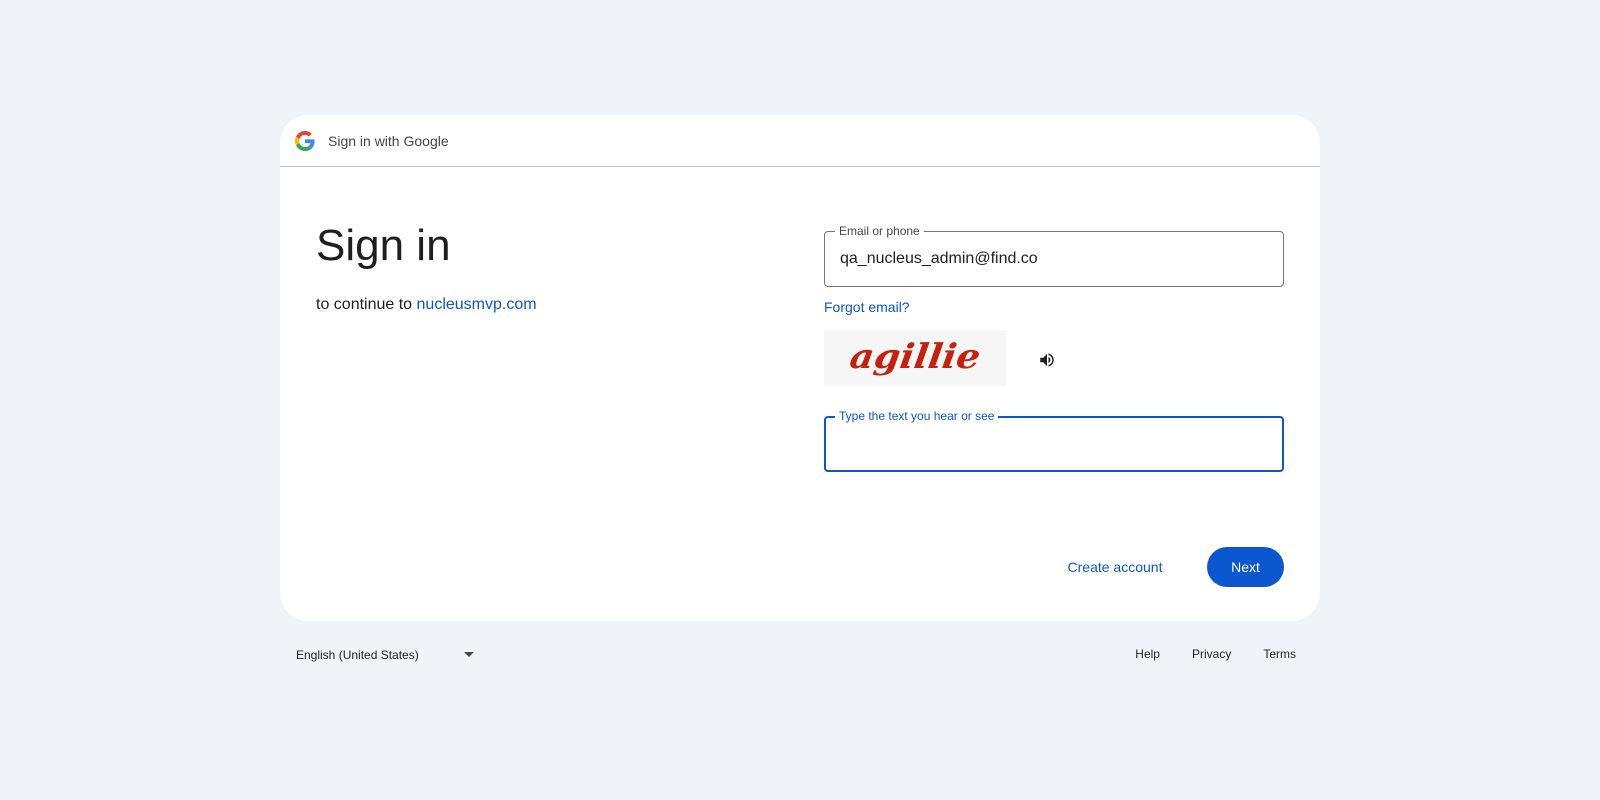 The image size is (1600, 800). Describe the element at coordinates (867, 307) in the screenshot. I see `forgot-email-link: Forgot email?` at that location.